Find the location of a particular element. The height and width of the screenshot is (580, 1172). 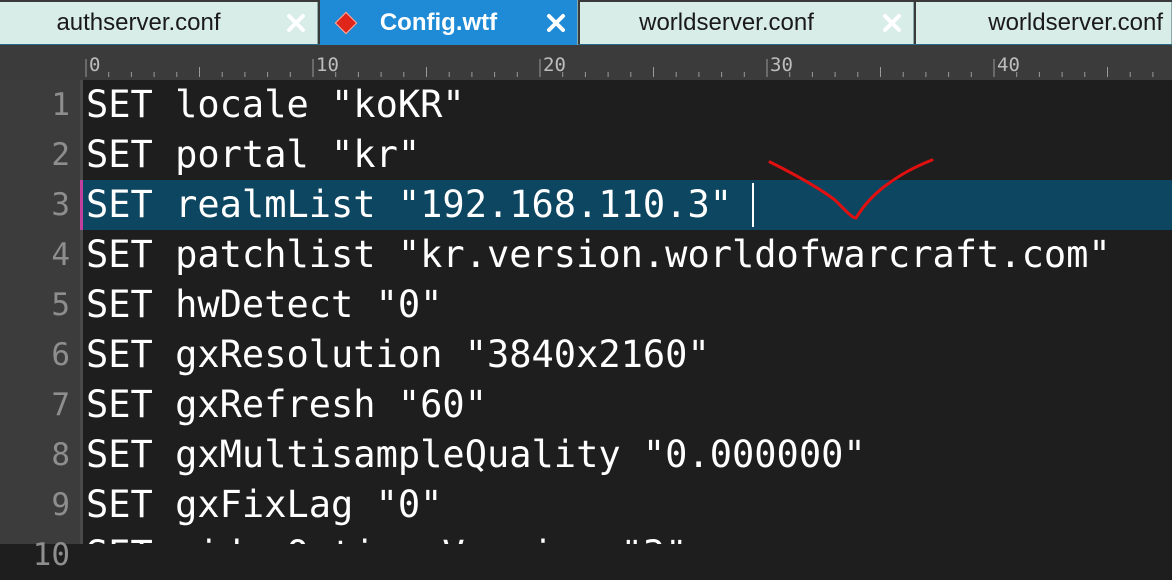

tab-worldserver-conf: worldserver.conf is located at coordinates (747, 23).